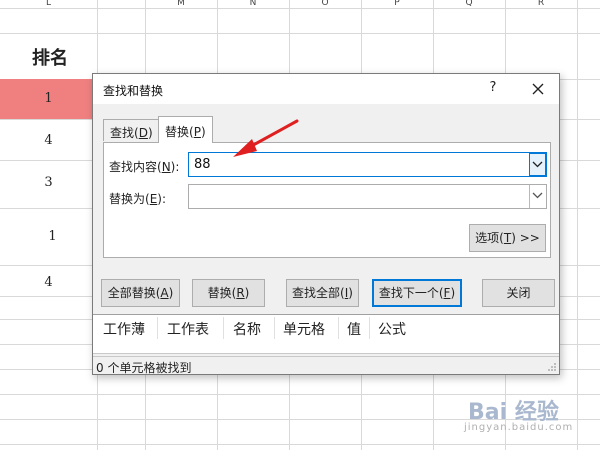 The height and width of the screenshot is (450, 600). Describe the element at coordinates (531, 413) in the screenshot. I see `baidu-jingyan-watermark: Bai 经验 jingyan.baidu.com` at that location.